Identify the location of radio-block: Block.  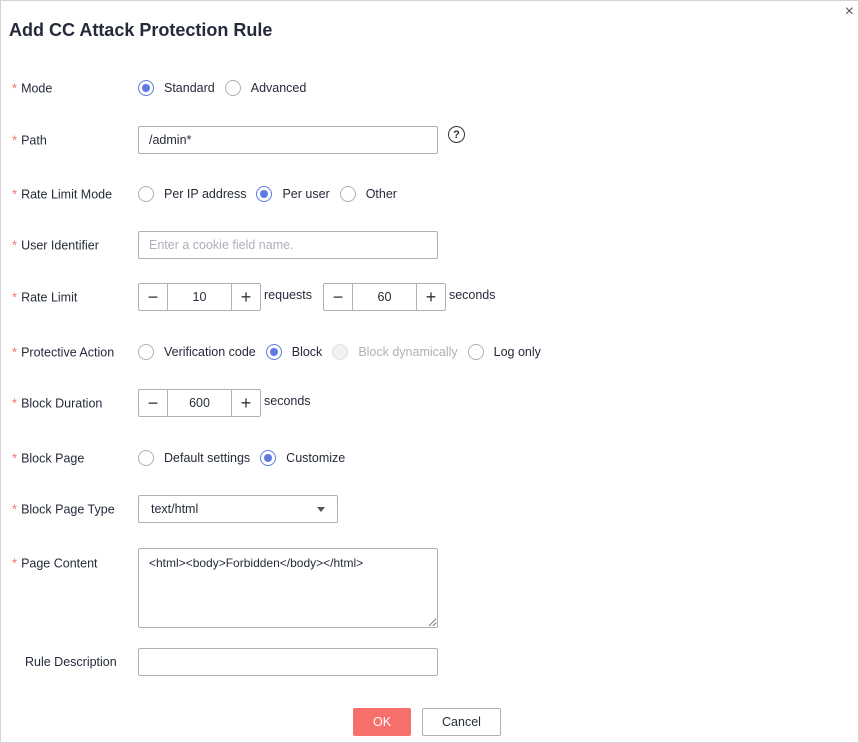
(293, 352).